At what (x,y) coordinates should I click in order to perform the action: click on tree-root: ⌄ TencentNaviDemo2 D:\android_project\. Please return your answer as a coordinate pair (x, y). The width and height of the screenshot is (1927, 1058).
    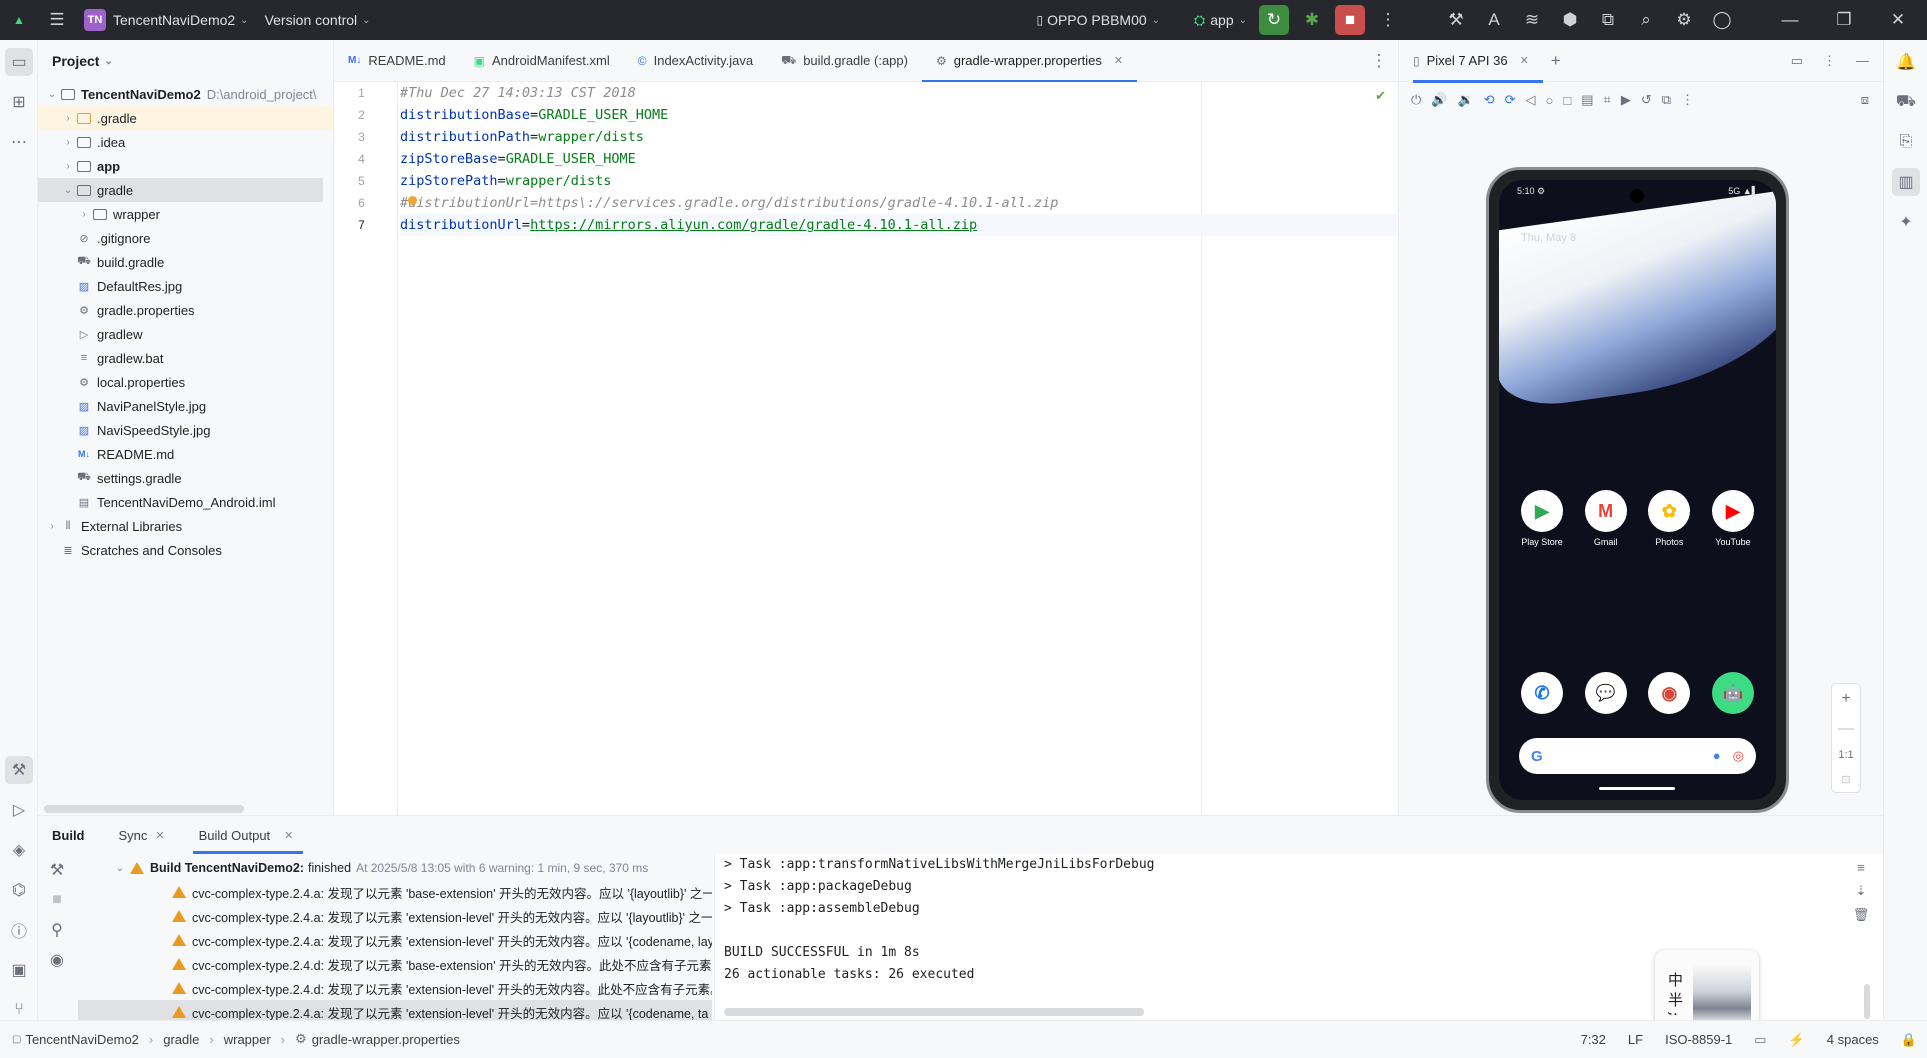
    Looking at the image, I should click on (185, 94).